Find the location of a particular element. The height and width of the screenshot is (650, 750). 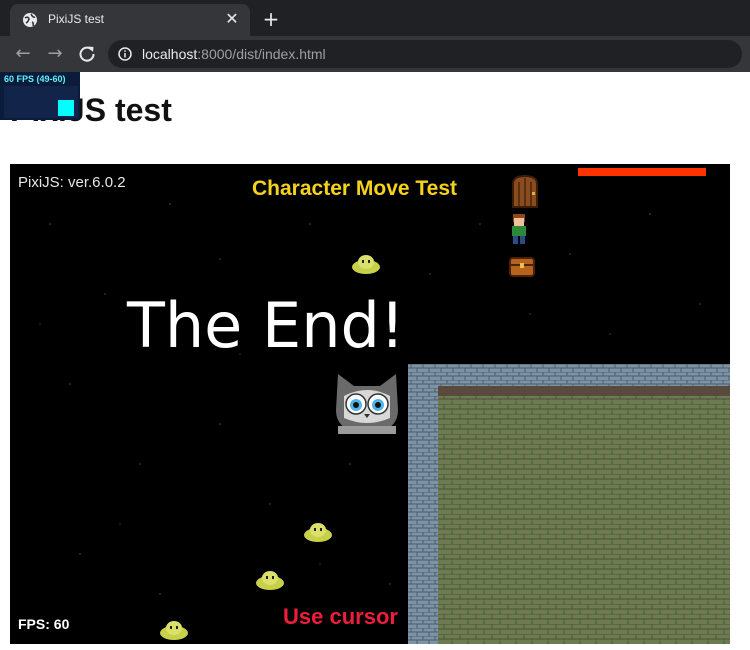

url-path: :8000/dist/index.html is located at coordinates (261, 54).